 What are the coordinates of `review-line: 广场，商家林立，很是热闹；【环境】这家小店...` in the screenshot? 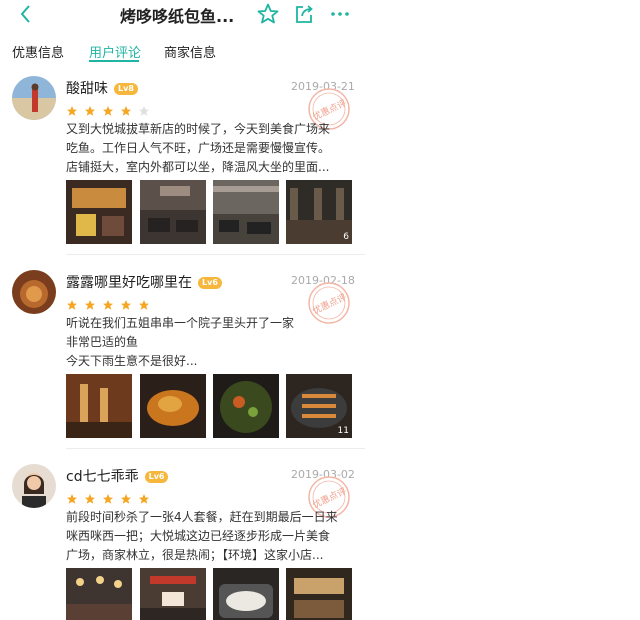 It's located at (195, 555).